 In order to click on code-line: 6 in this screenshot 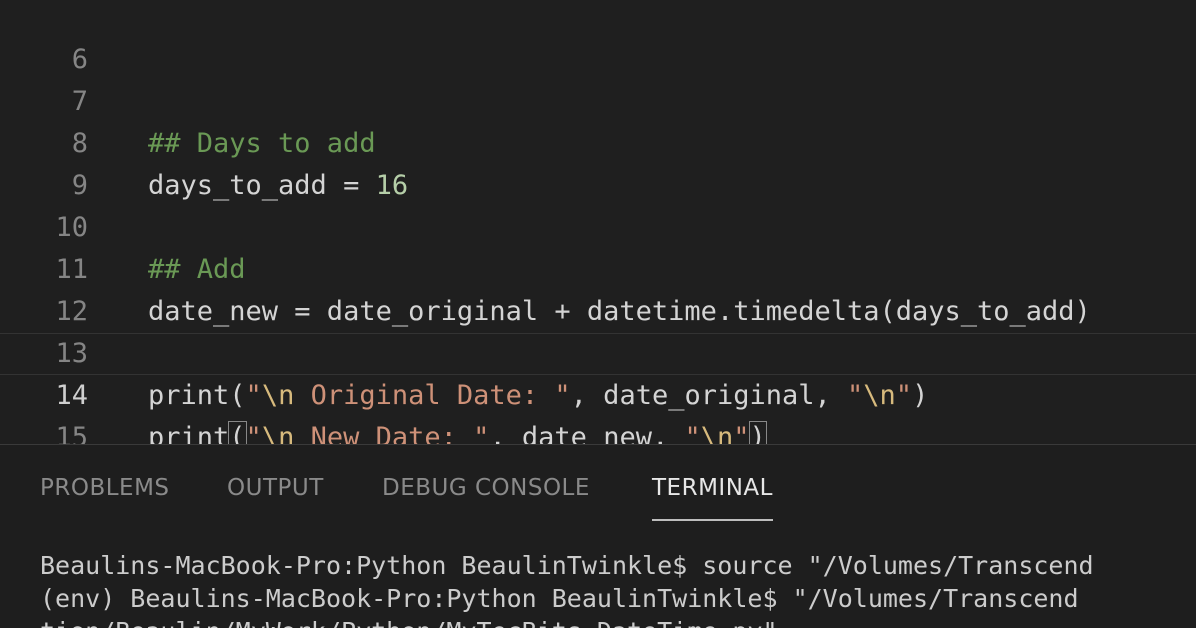, I will do `click(598, 37)`.